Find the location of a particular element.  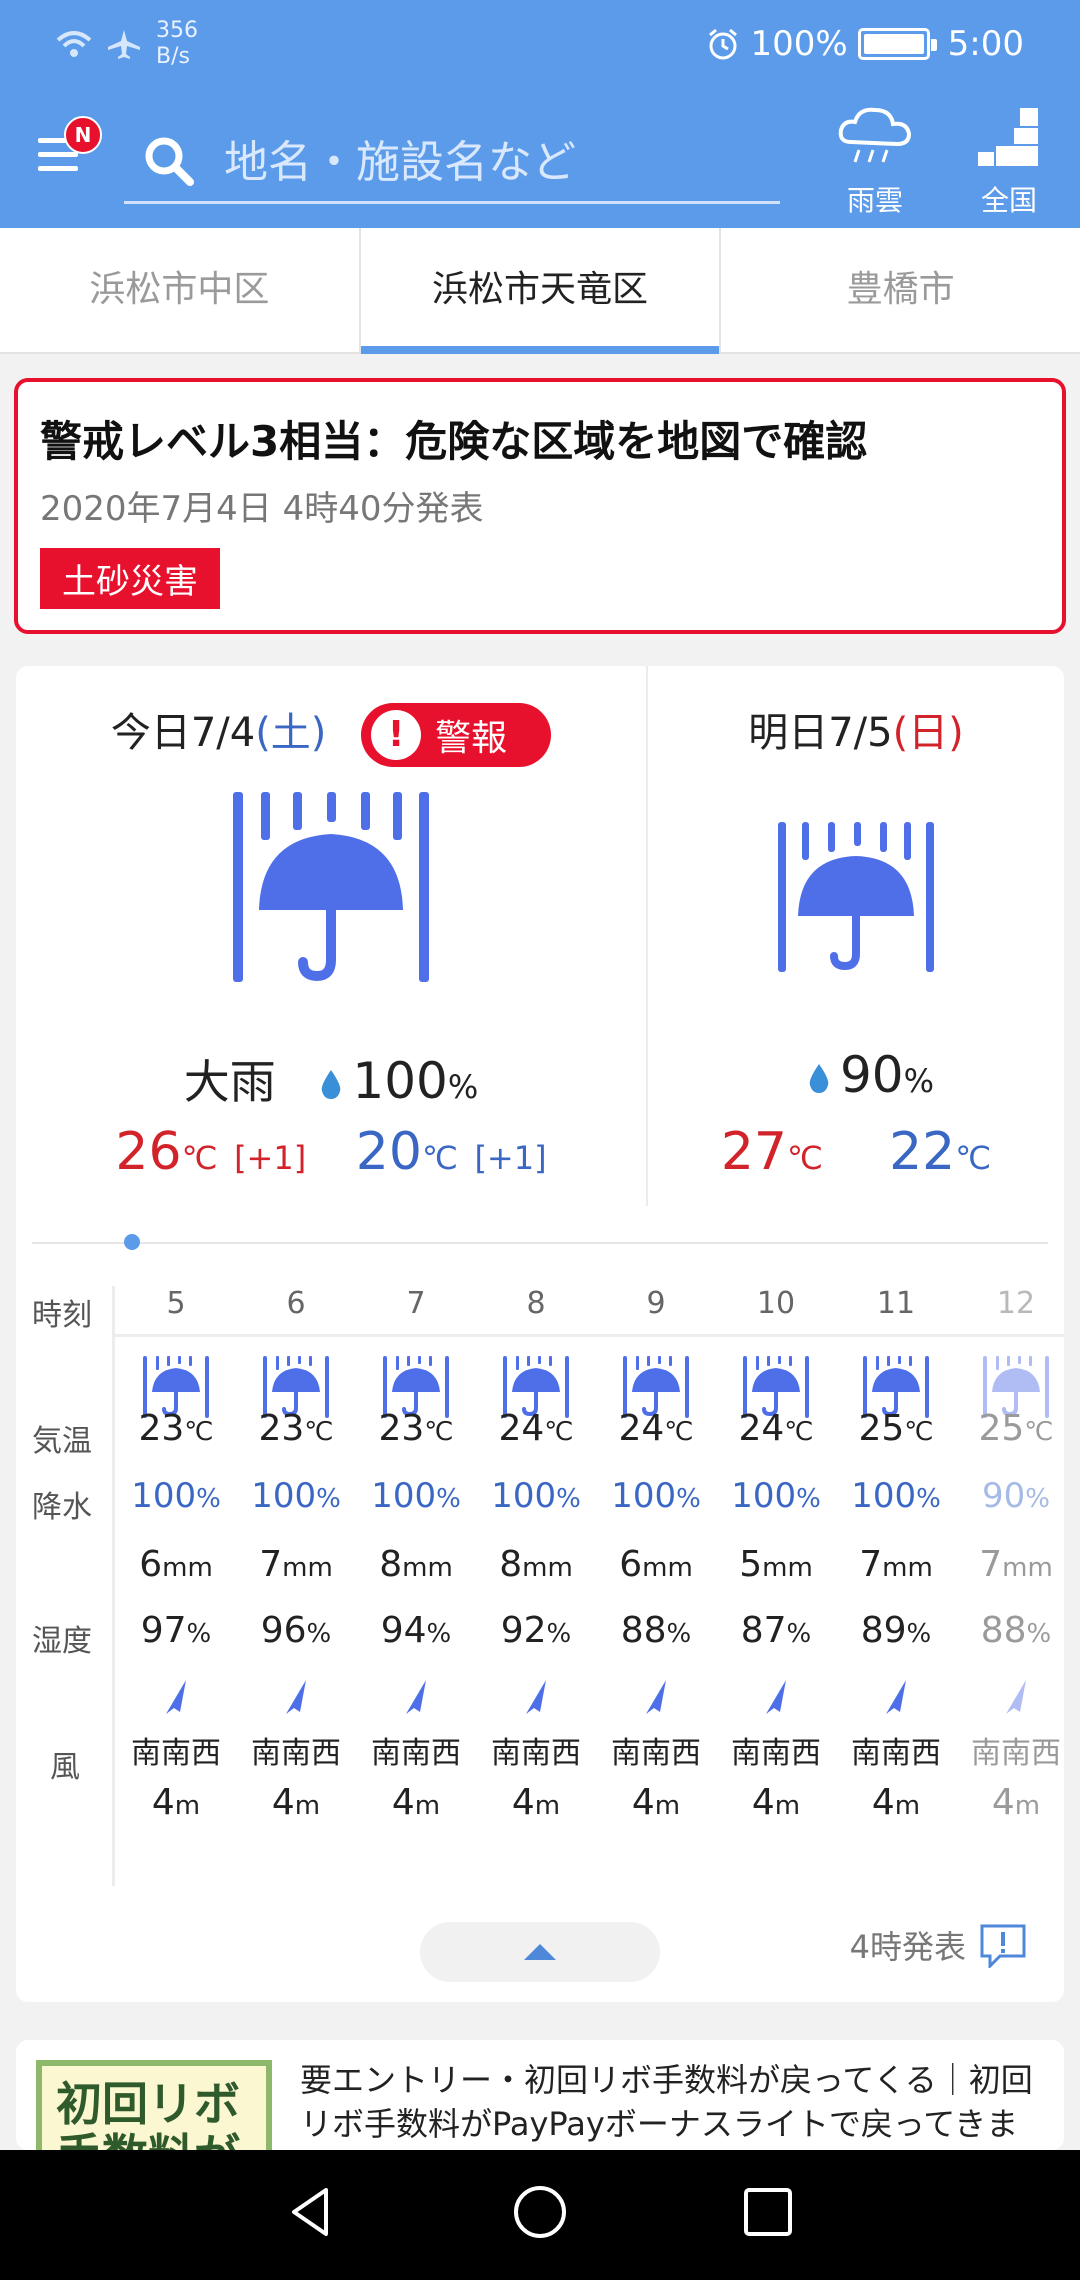

current-time-marker is located at coordinates (132, 1242).